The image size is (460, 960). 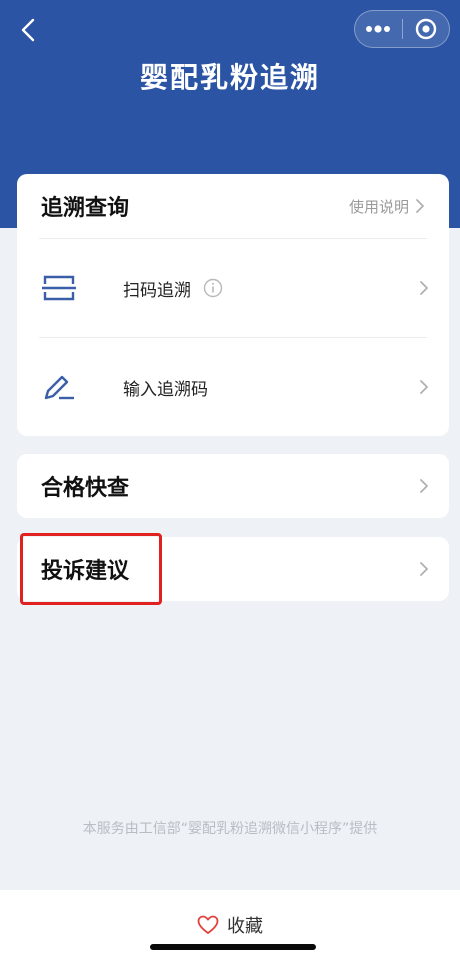 What do you see at coordinates (59, 387) in the screenshot?
I see `pen-icon` at bounding box center [59, 387].